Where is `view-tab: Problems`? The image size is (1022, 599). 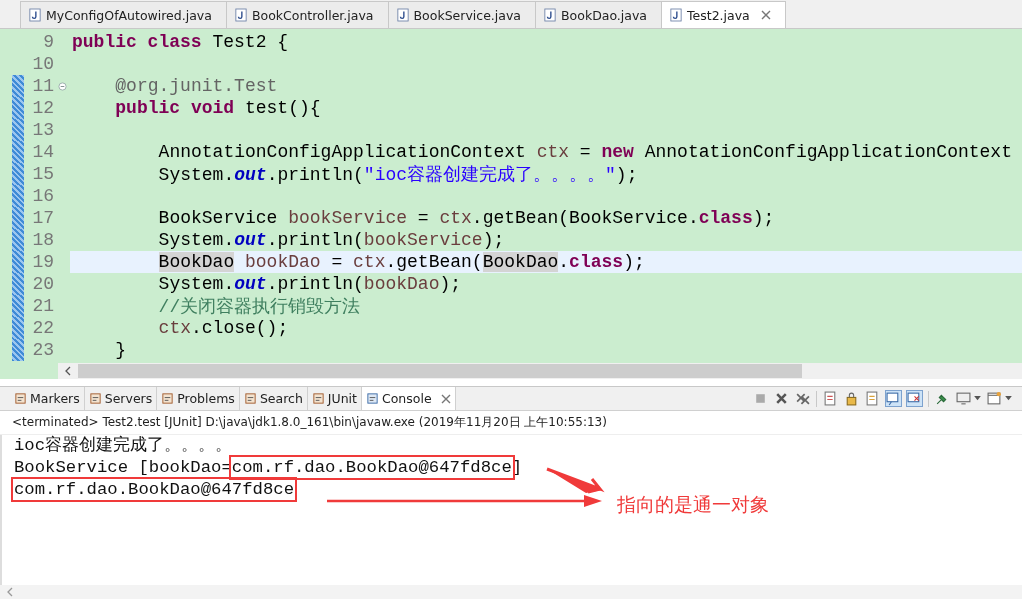 view-tab: Problems is located at coordinates (198, 398).